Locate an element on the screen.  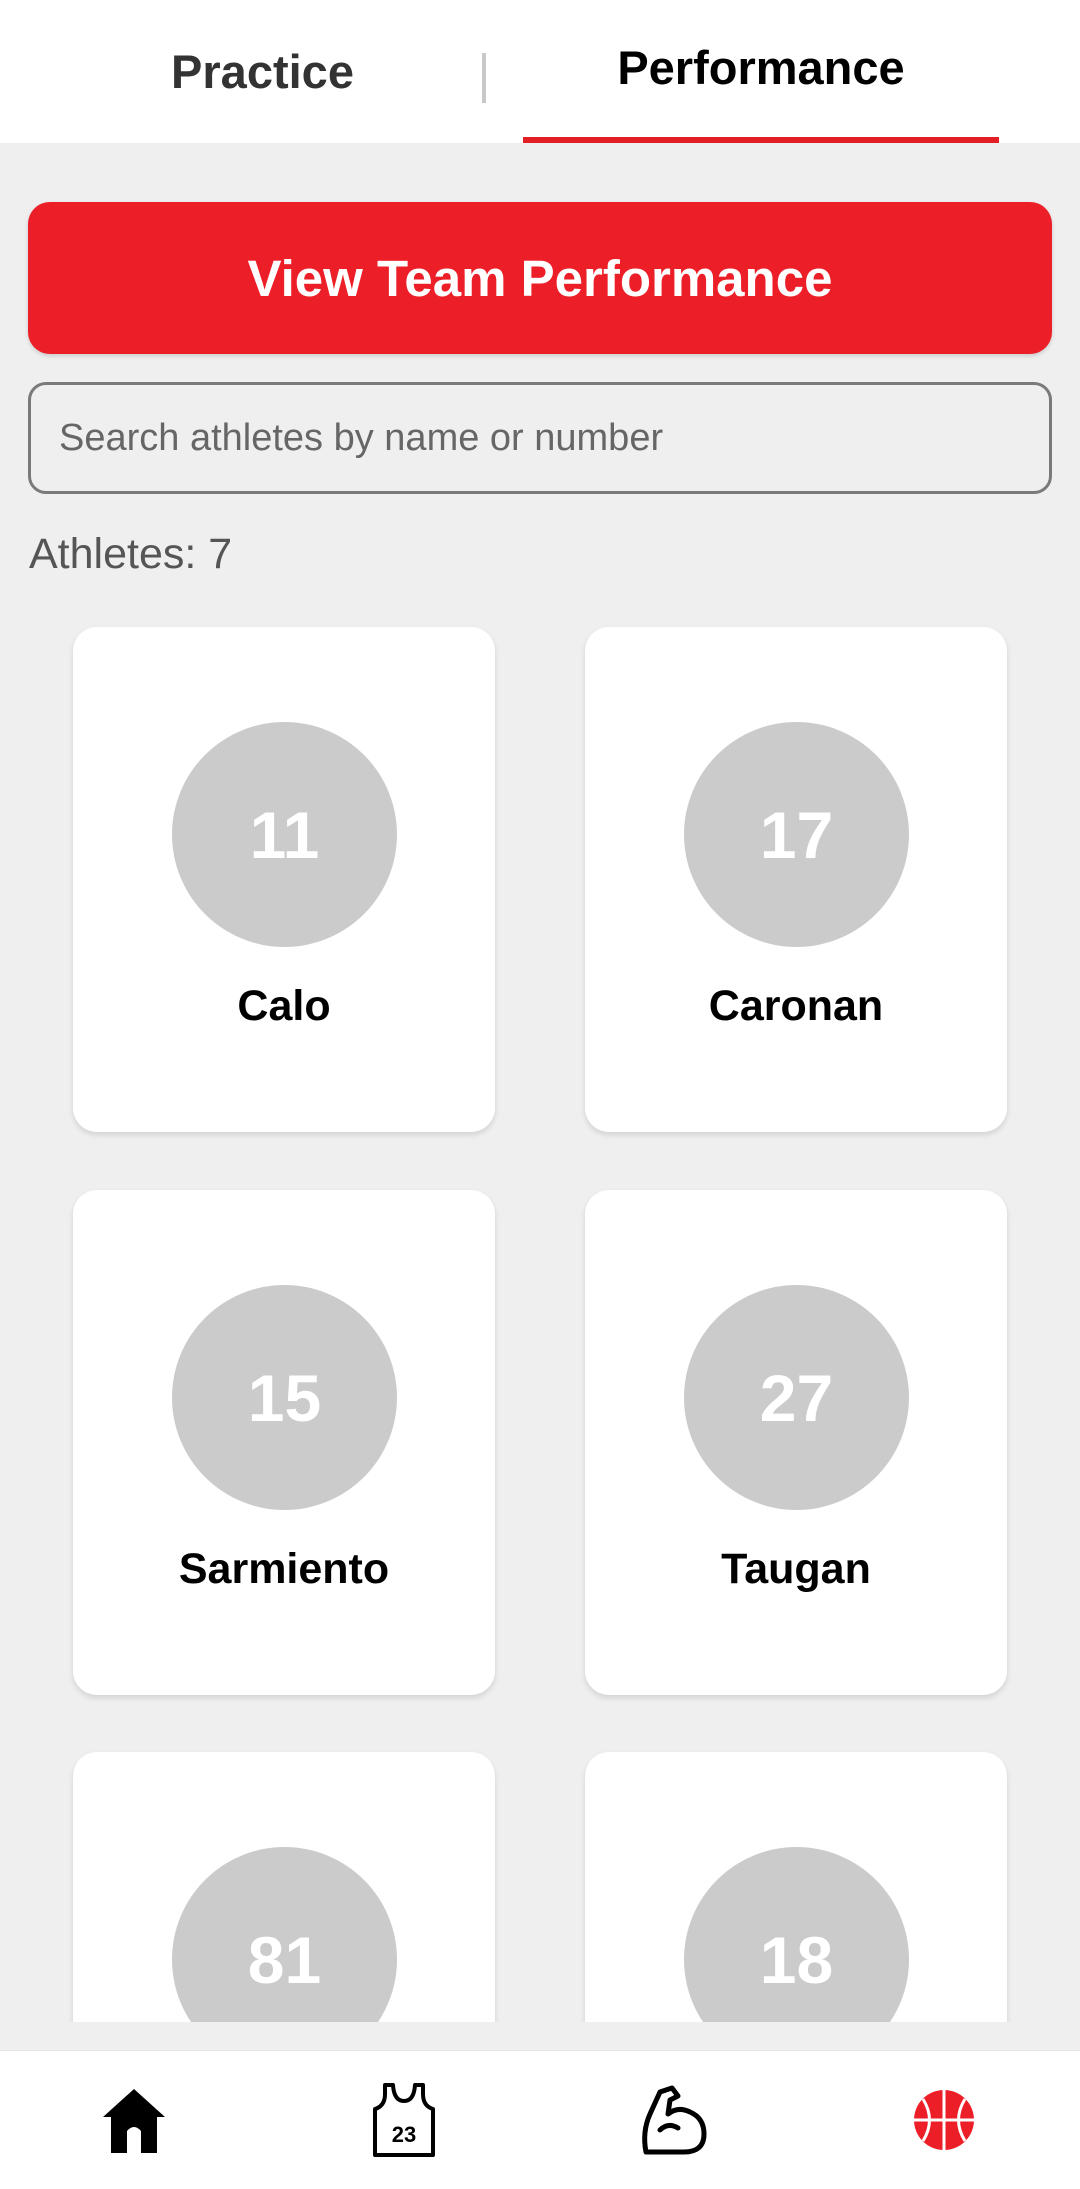
athlete-number-avatar: 15 is located at coordinates (284, 1397).